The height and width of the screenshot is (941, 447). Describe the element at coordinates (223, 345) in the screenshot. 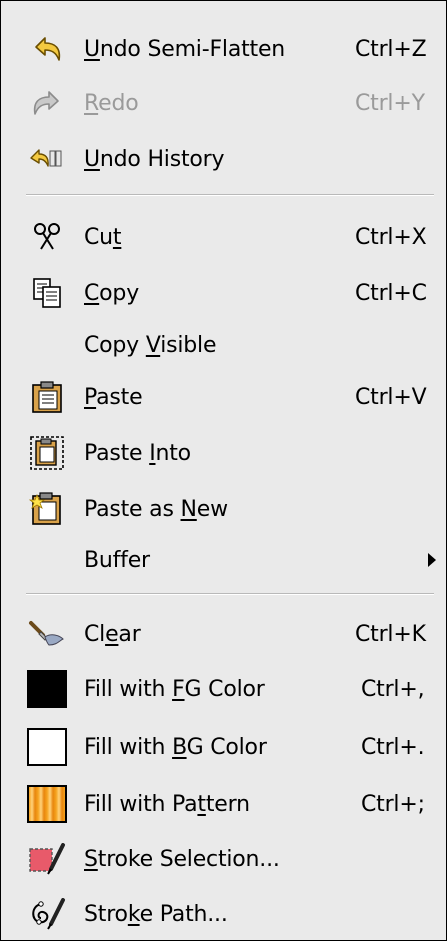

I see `menu-item-copy-visible: Copy Visible` at that location.